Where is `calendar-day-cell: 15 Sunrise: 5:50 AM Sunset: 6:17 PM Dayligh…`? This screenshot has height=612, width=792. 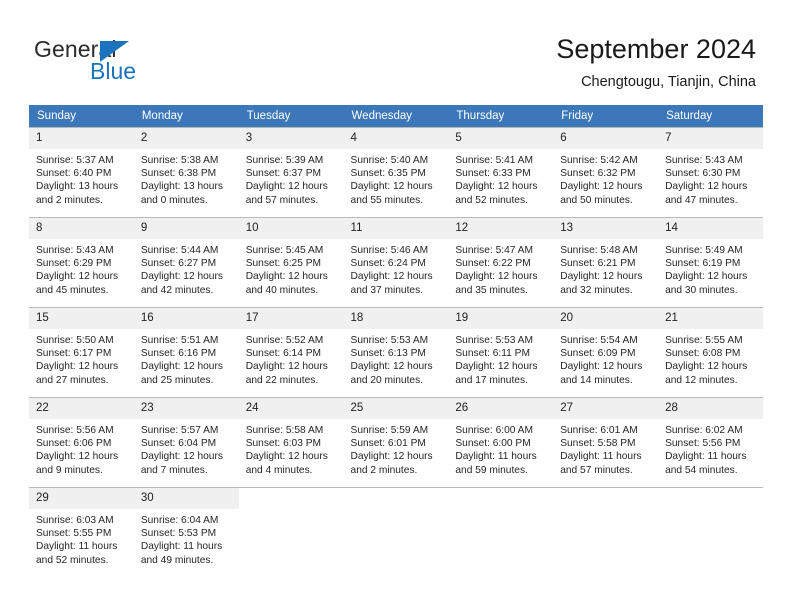
calendar-day-cell: 15 Sunrise: 5:50 AM Sunset: 6:17 PM Dayligh… is located at coordinates (81, 352).